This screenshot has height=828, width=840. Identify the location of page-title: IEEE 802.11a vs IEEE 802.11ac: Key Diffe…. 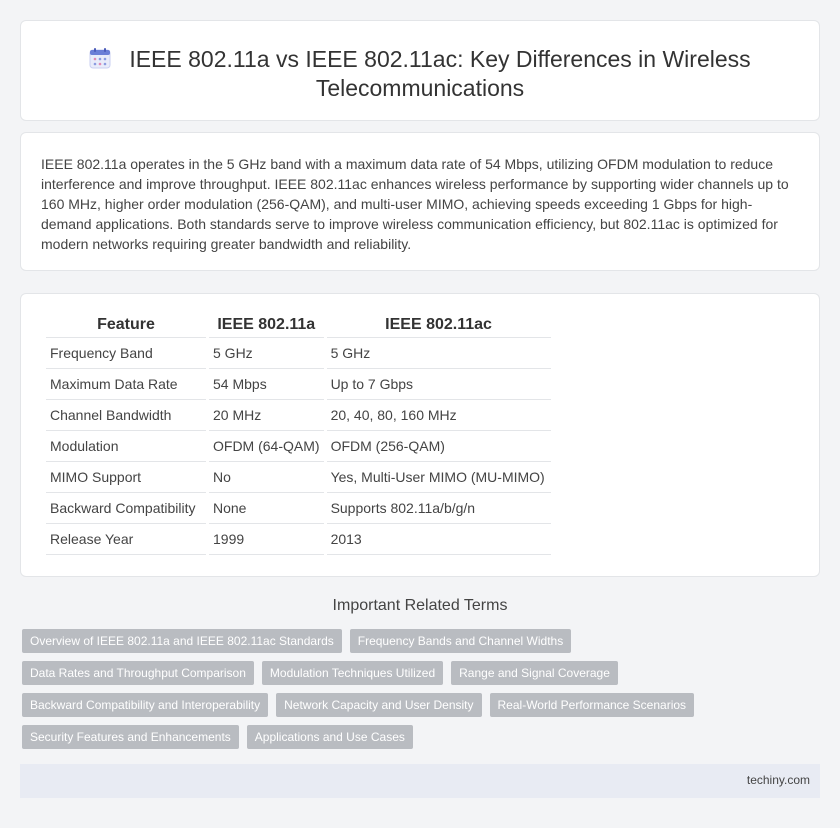
(440, 73).